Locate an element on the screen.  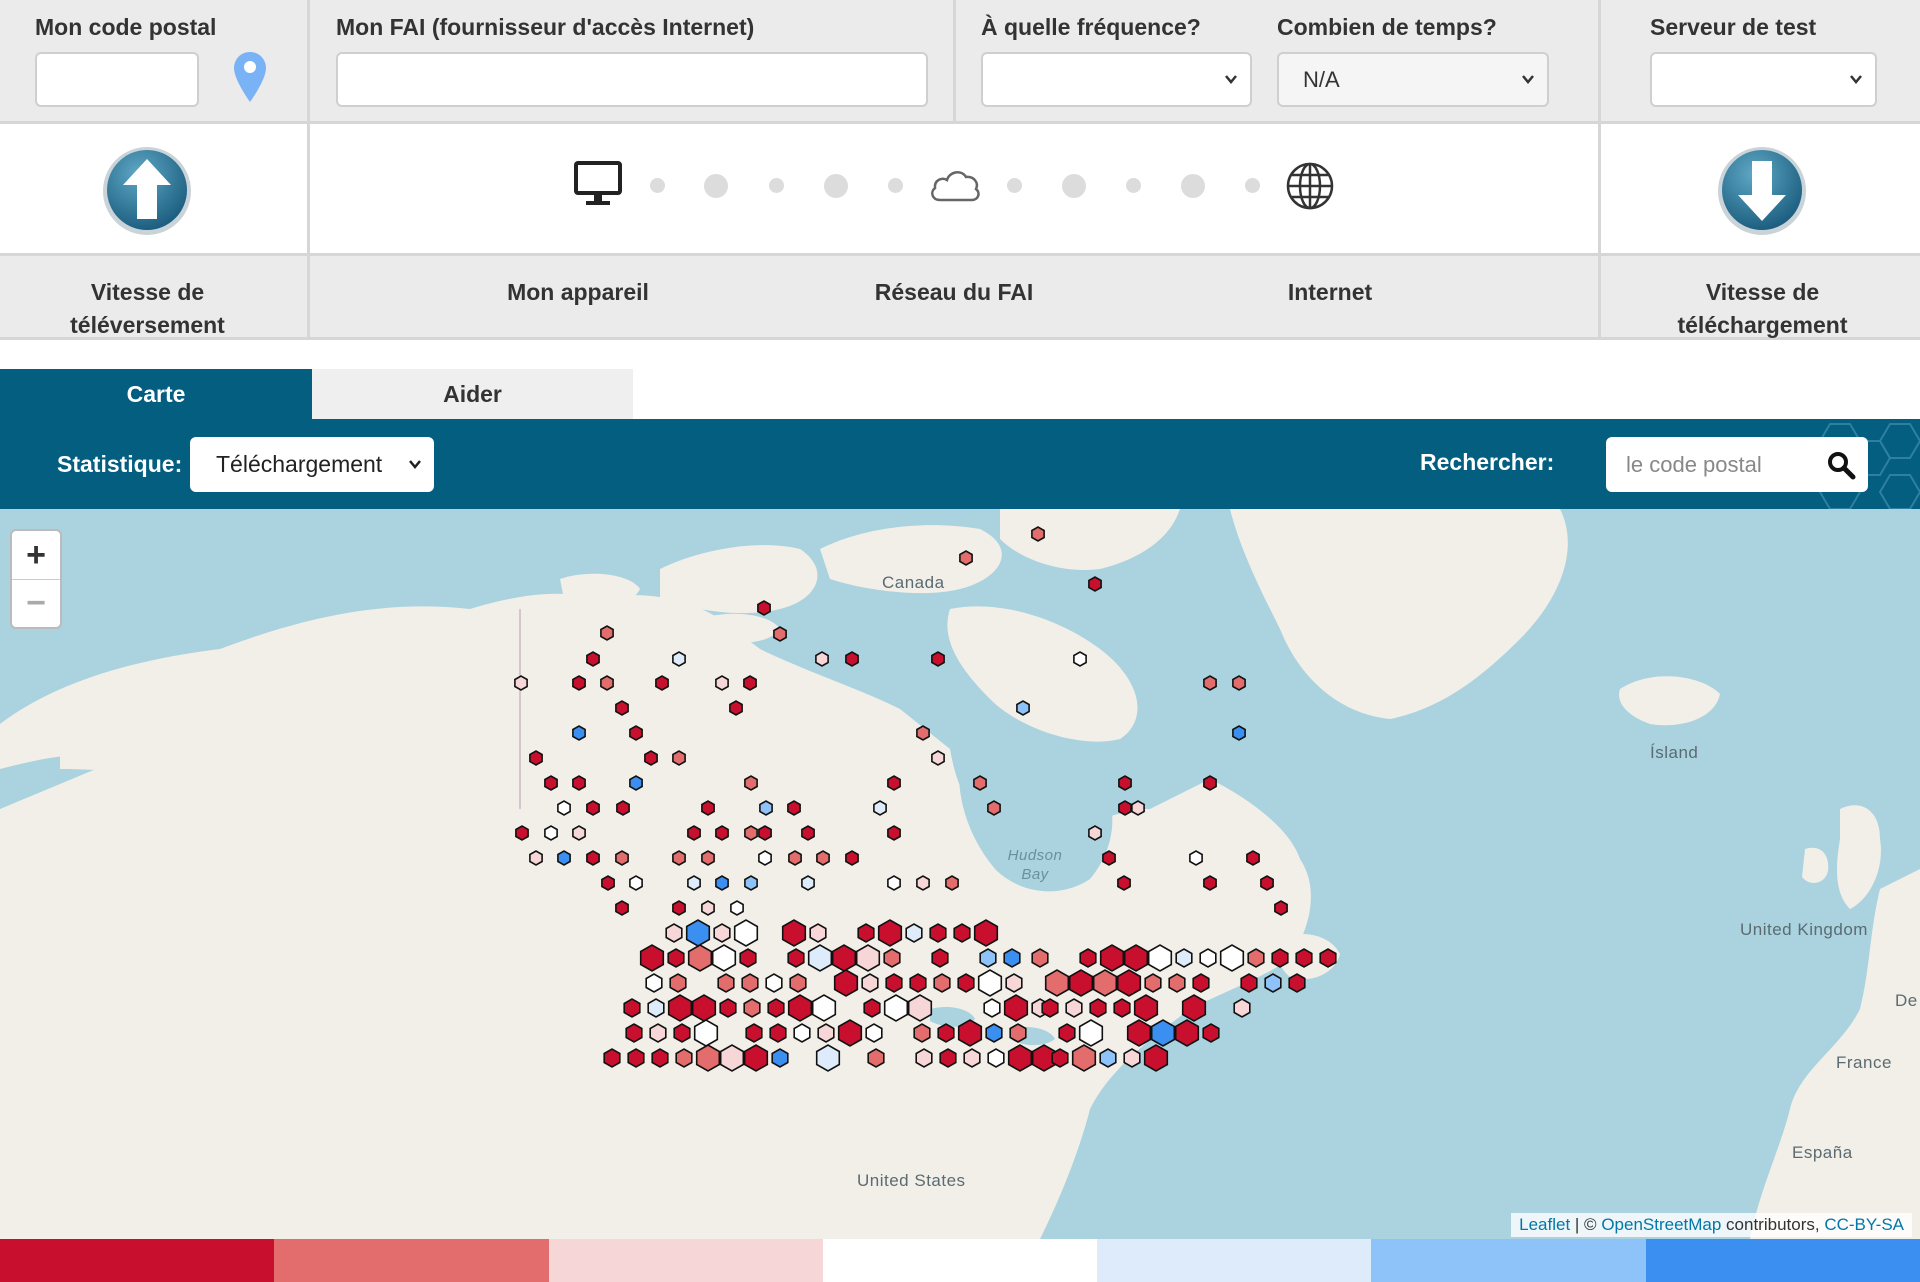
zoom-out-button: − is located at coordinates (36, 603).